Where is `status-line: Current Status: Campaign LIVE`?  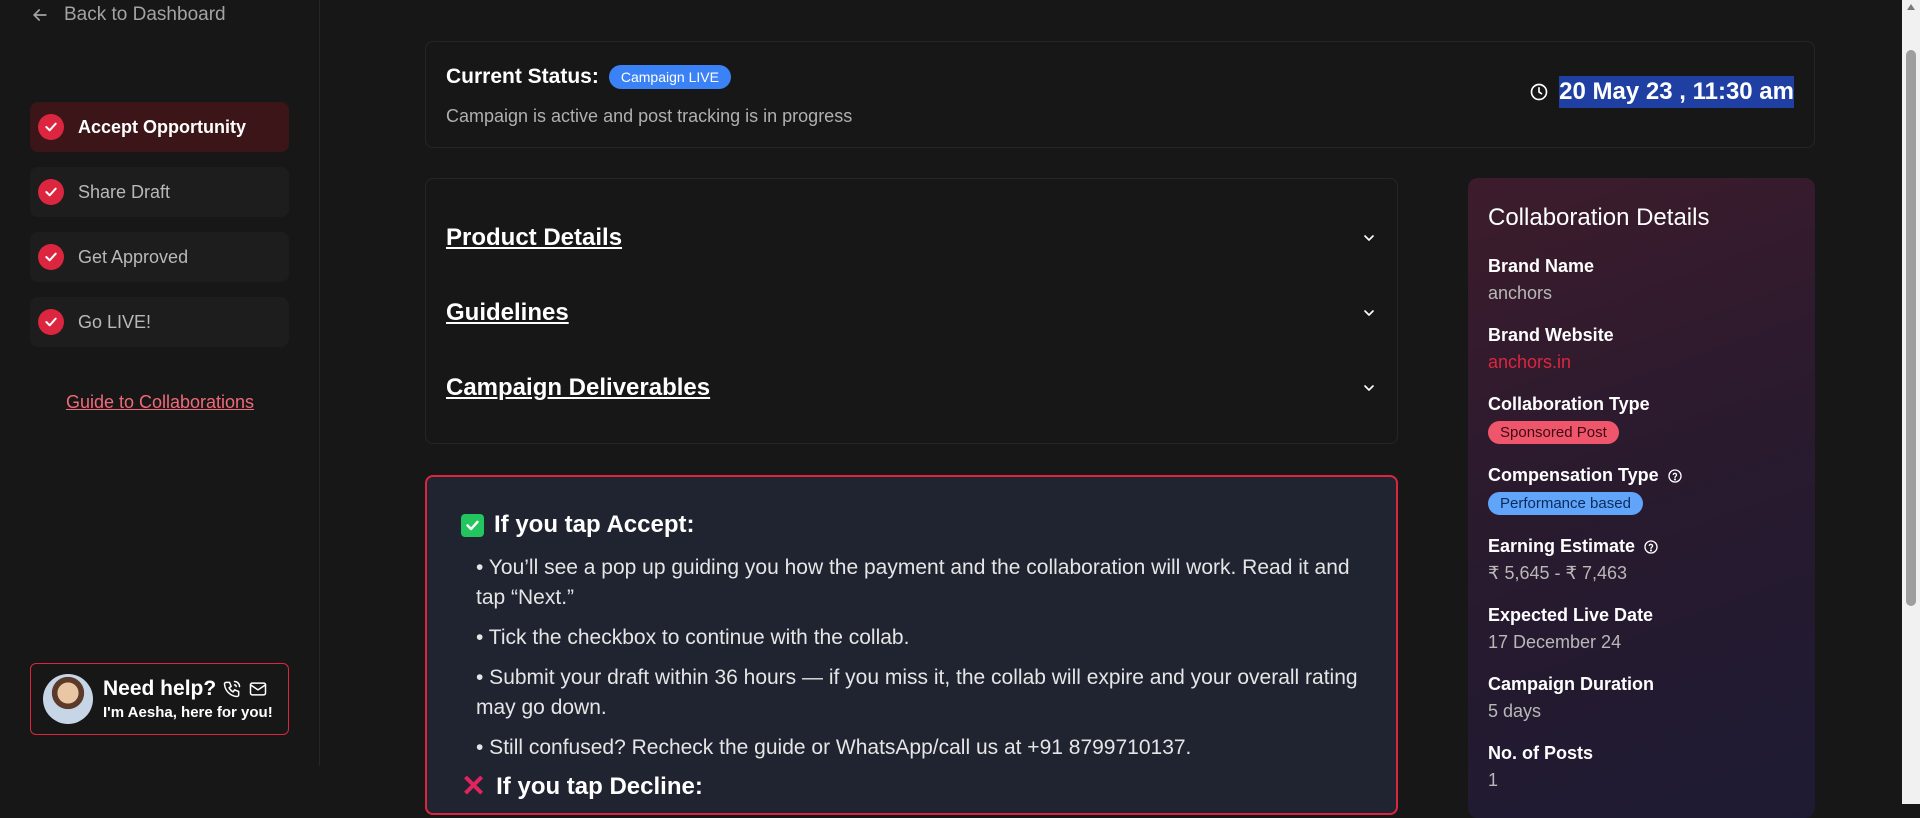 status-line: Current Status: Campaign LIVE is located at coordinates (588, 77).